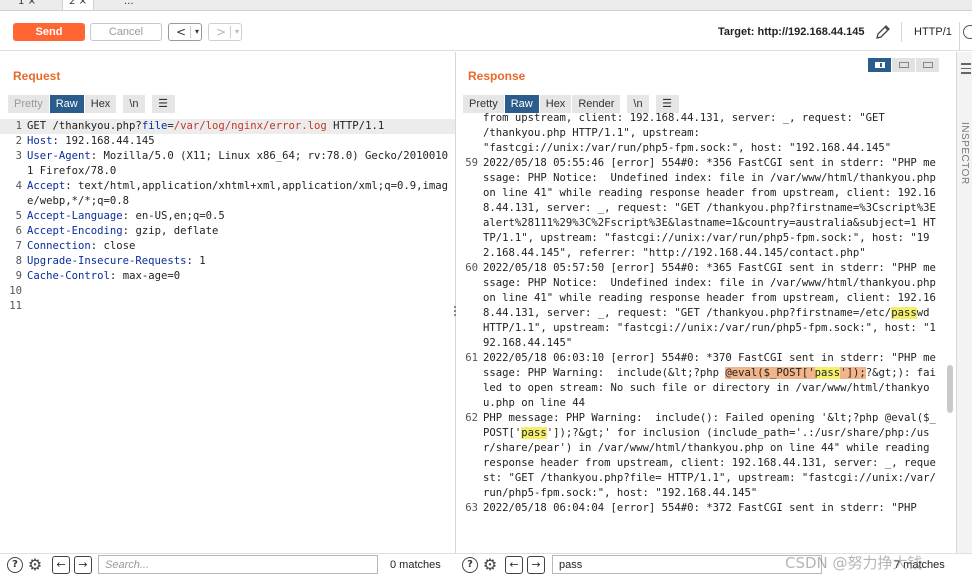  Describe the element at coordinates (15, 291) in the screenshot. I see `empty-line: 10` at that location.